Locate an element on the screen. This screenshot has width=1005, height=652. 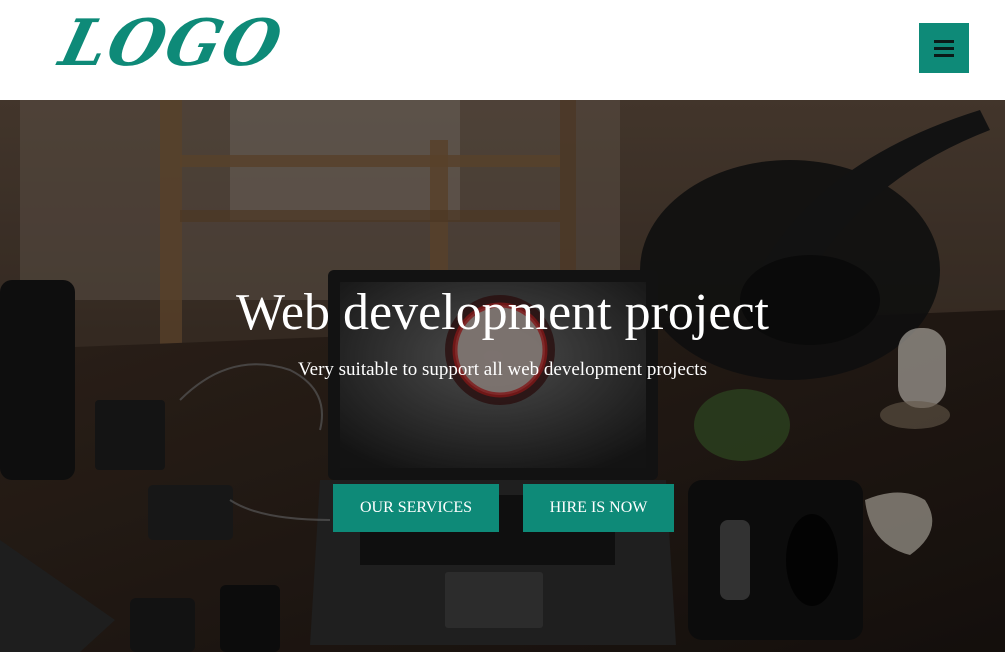
hire-now-button: HIRE IS NOW is located at coordinates (598, 508).